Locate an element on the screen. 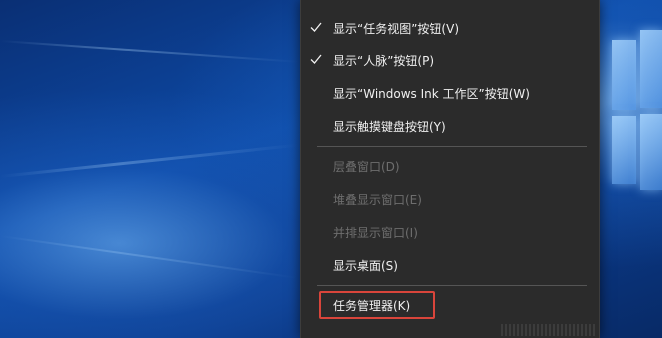  menu-item-label: 显示“任务视图”按钮(V) is located at coordinates (396, 28).